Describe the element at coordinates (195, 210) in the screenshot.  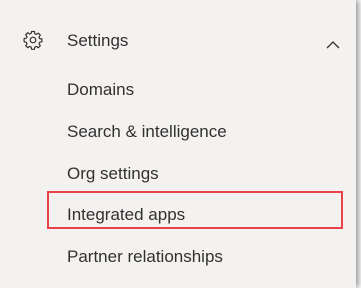
I see `highlight-box` at that location.